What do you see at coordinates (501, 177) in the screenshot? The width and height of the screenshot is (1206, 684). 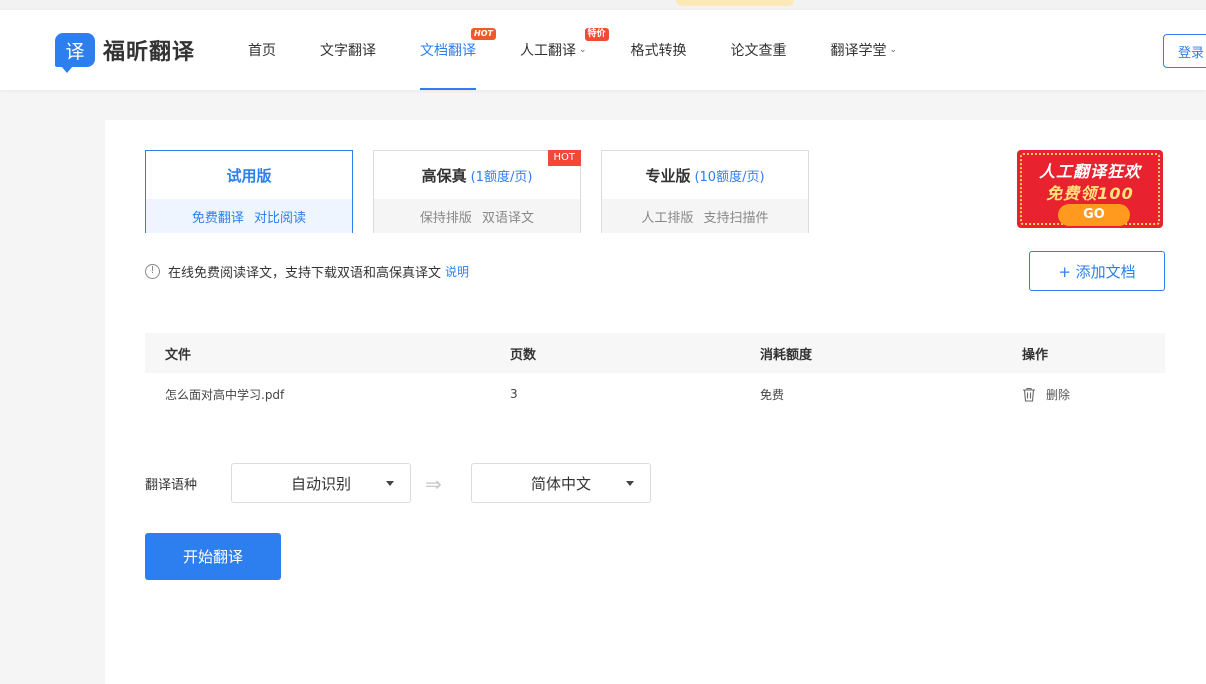 I see `plan-credit: (1额度/页)` at bounding box center [501, 177].